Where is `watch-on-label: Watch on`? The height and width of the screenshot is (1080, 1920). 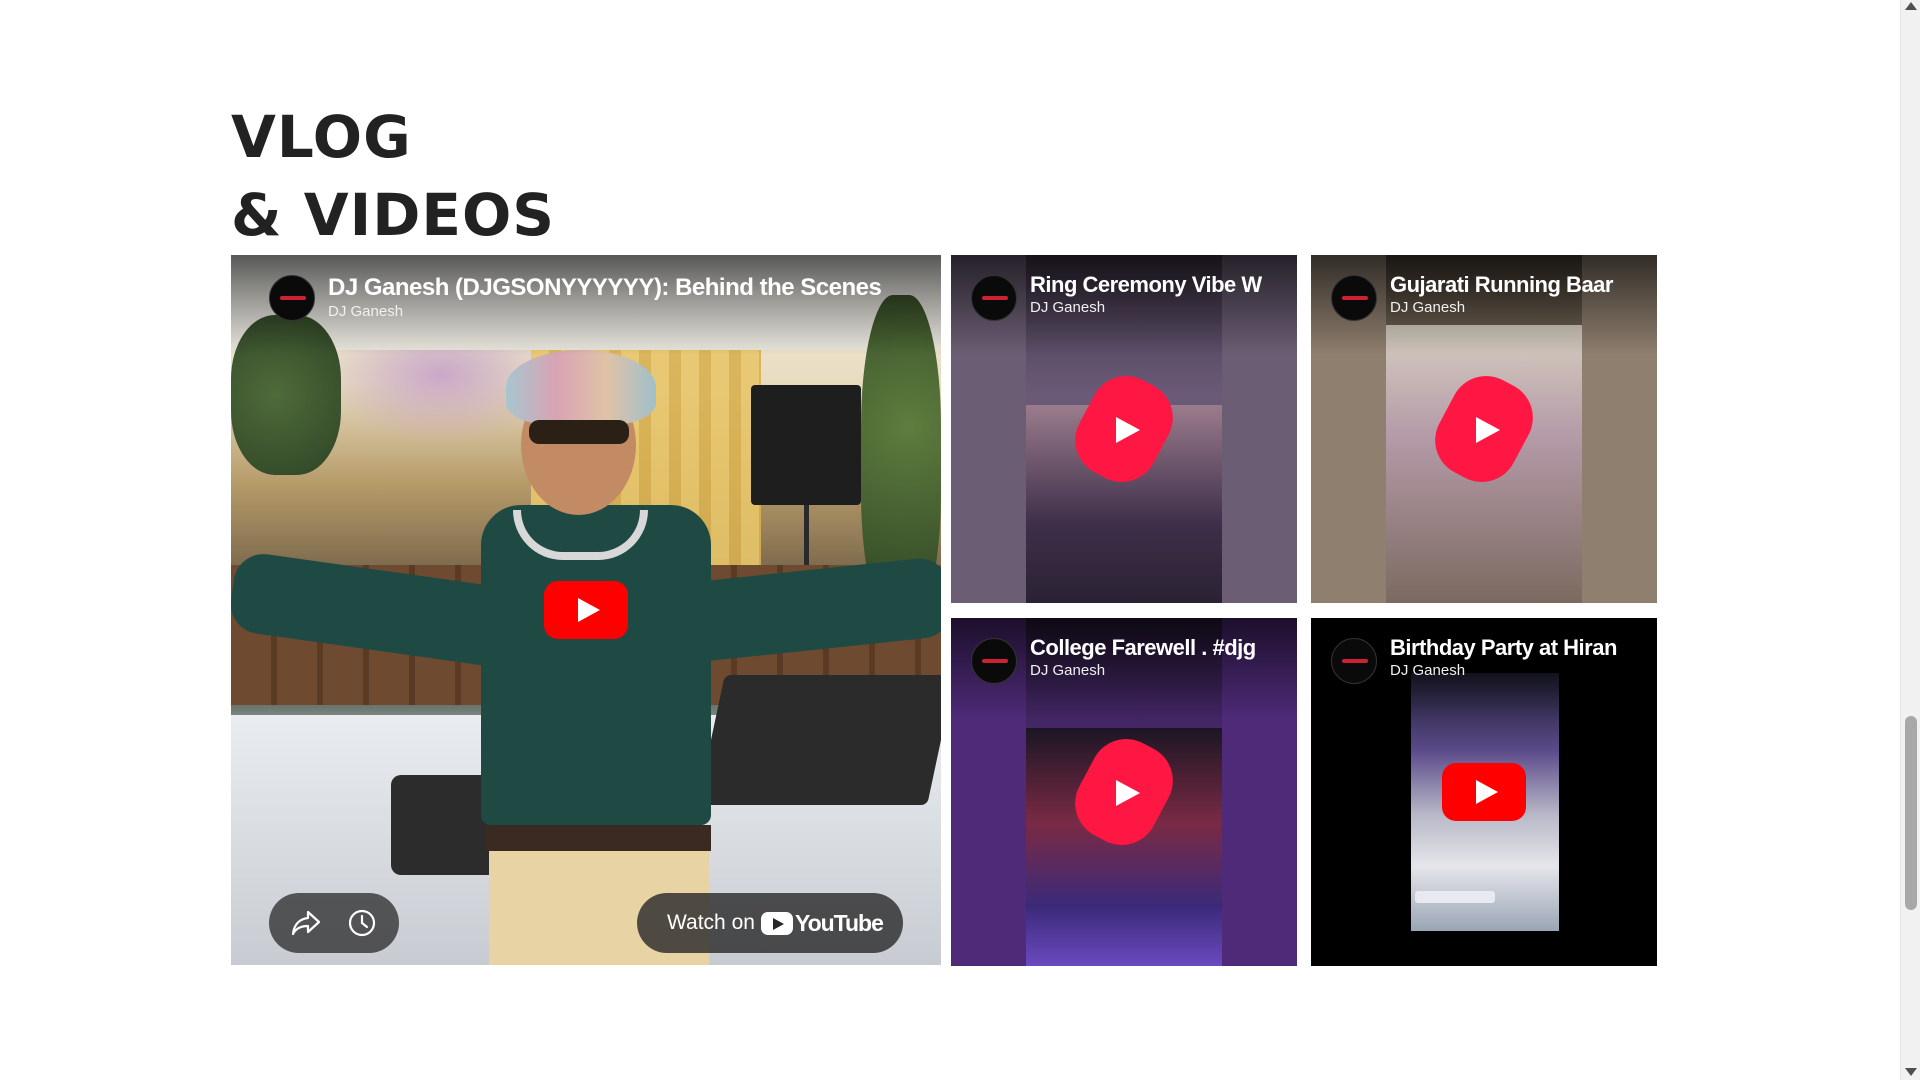
watch-on-label: Watch on is located at coordinates (711, 922).